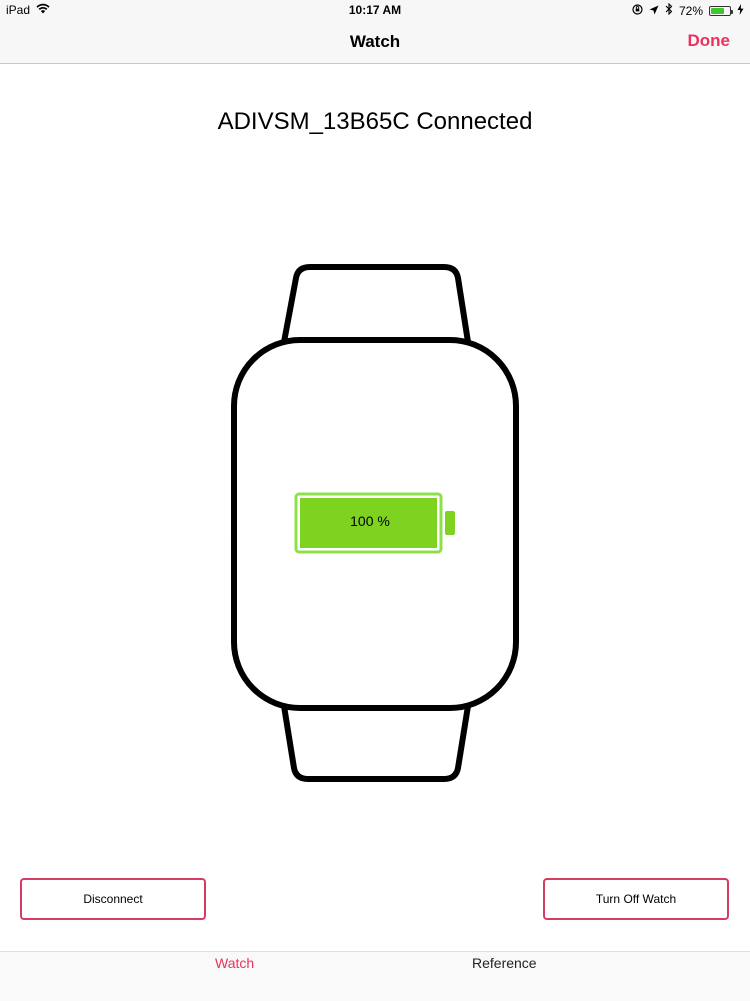 The width and height of the screenshot is (750, 1001). I want to click on location-icon, so click(654, 11).